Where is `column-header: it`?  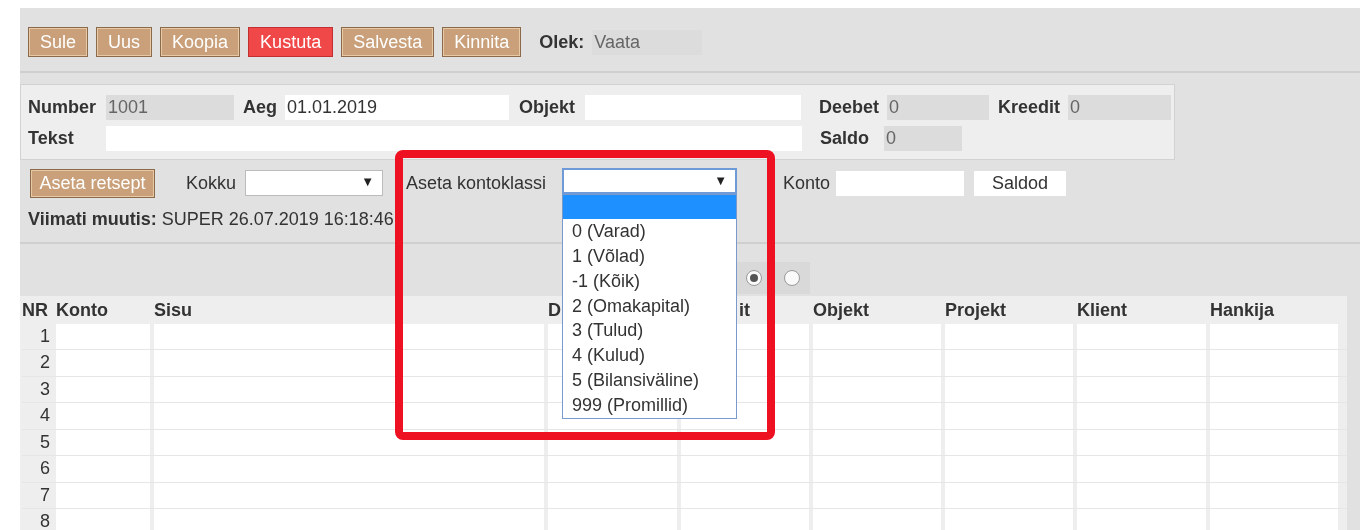
column-header: it is located at coordinates (744, 310).